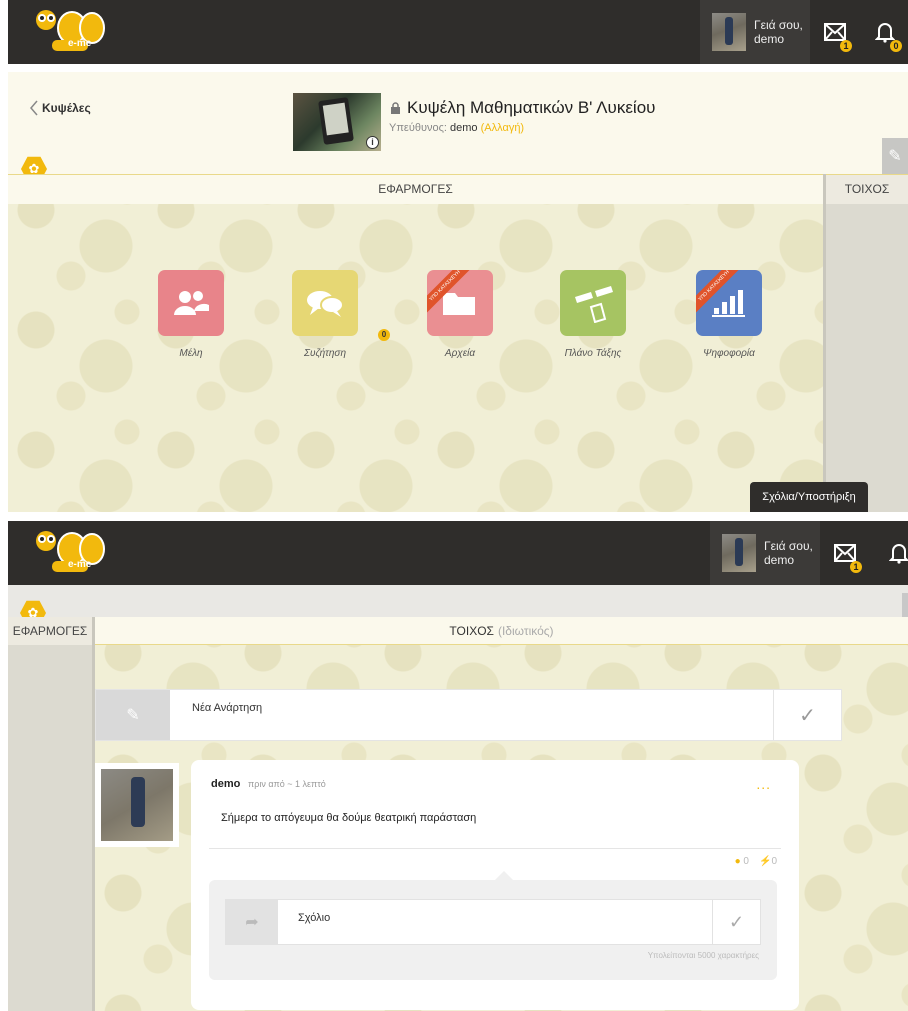  Describe the element at coordinates (471, 631) in the screenshot. I see `wall-title: ΤΟΙΧΟΣ` at that location.